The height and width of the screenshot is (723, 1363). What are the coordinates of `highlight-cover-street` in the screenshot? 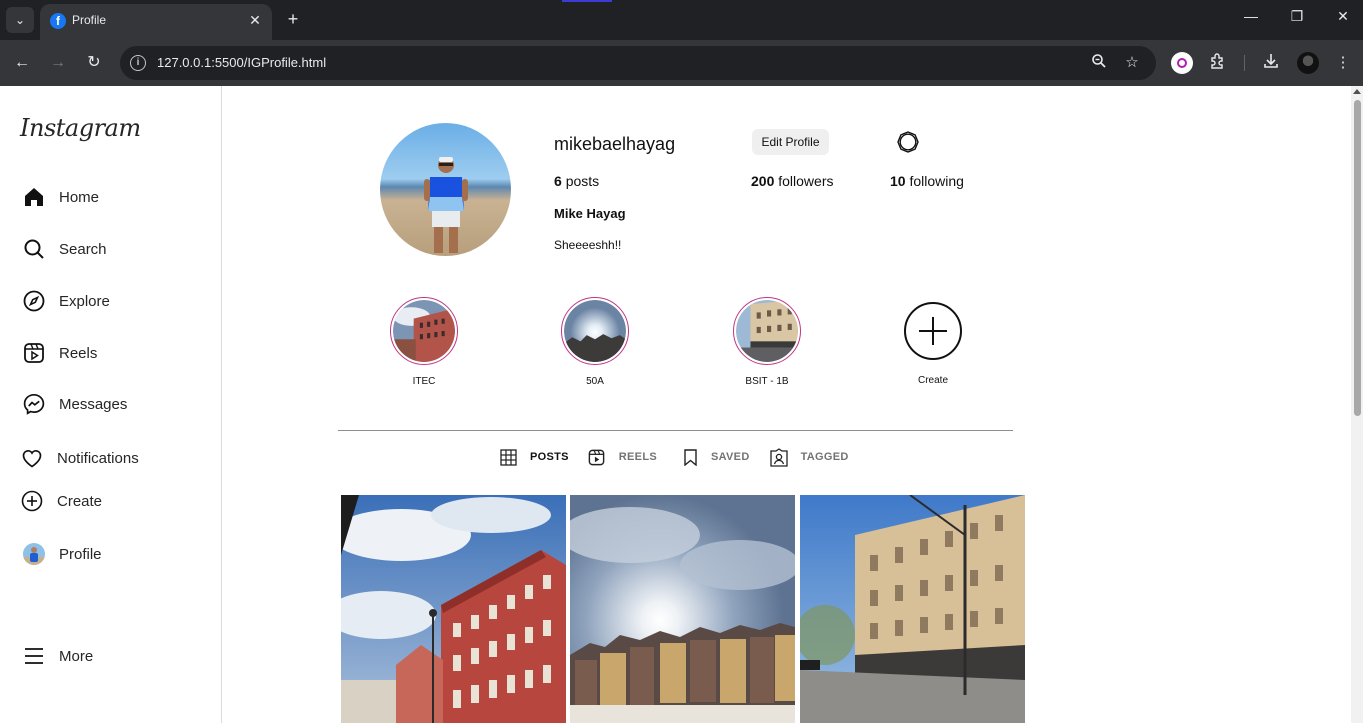 It's located at (767, 331).